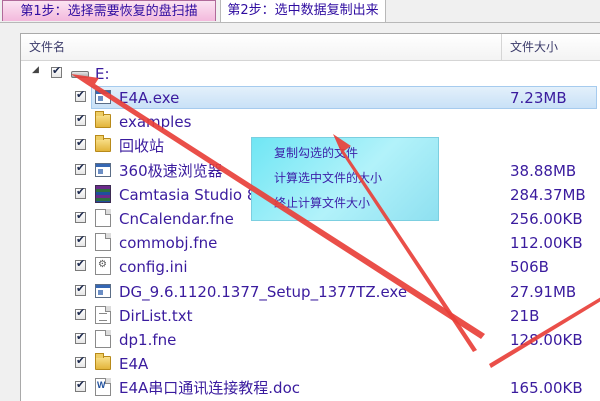 Image resolution: width=600 pixels, height=401 pixels. What do you see at coordinates (544, 332) in the screenshot?
I see `arrow-to-corner` at bounding box center [544, 332].